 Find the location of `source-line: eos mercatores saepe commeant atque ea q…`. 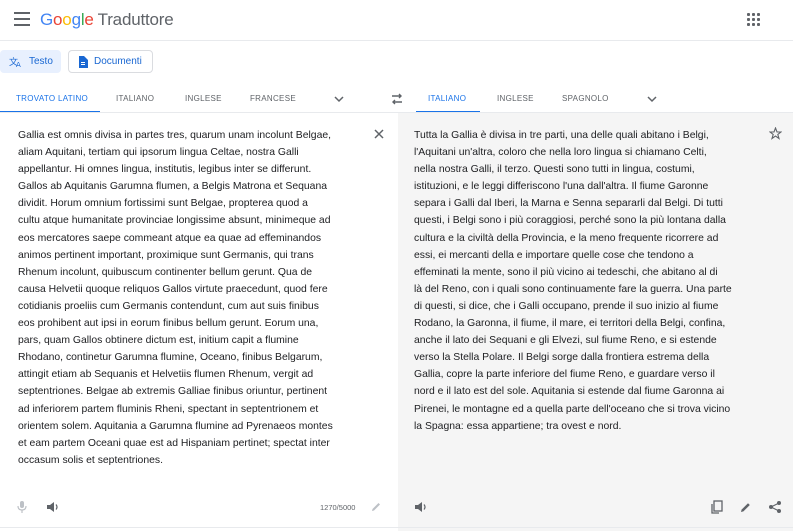

source-line: eos mercatores saepe commeant atque ea q… is located at coordinates (170, 238).